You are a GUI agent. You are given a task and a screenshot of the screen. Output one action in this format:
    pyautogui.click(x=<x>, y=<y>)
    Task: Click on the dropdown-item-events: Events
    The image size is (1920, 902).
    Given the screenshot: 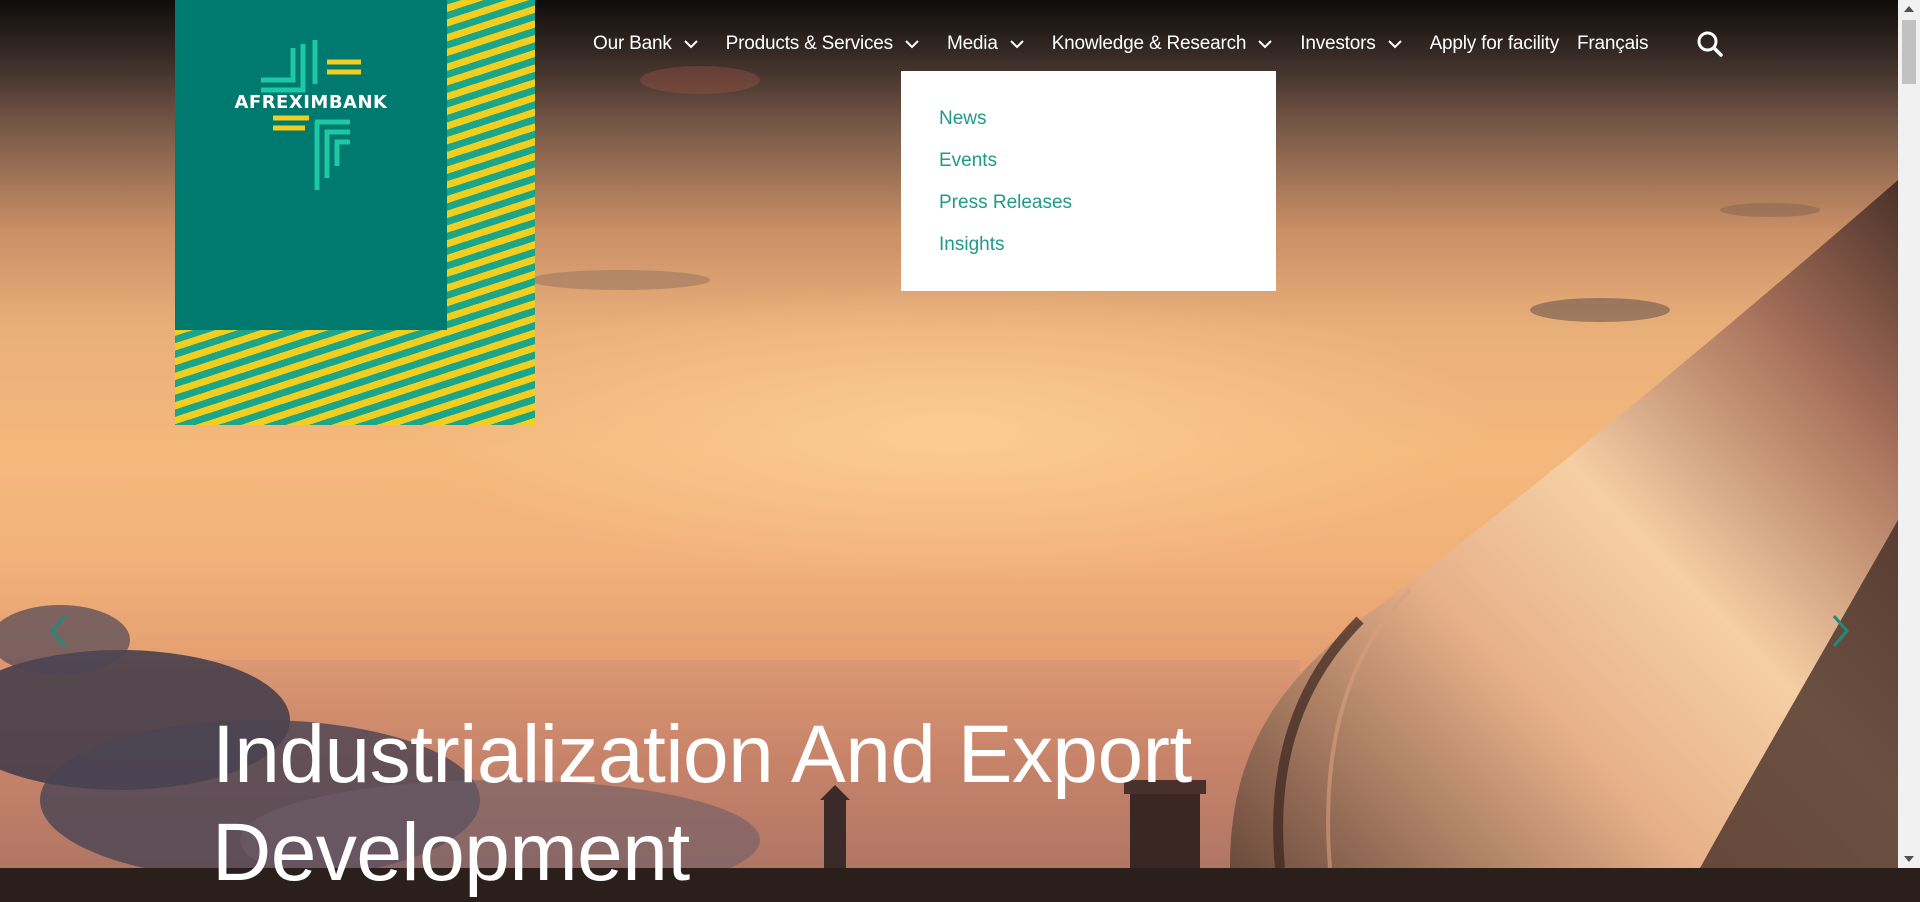 What is the action you would take?
    pyautogui.click(x=1107, y=170)
    